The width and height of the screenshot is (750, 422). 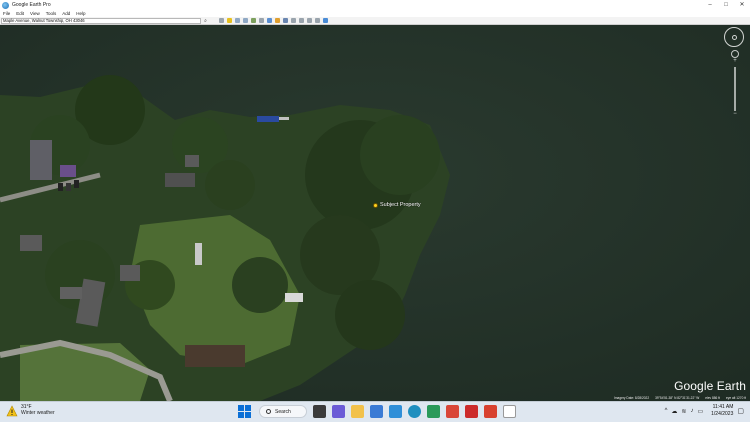 I want to click on clock: 11:41 AM 1/24/2023, so click(x=722, y=411).